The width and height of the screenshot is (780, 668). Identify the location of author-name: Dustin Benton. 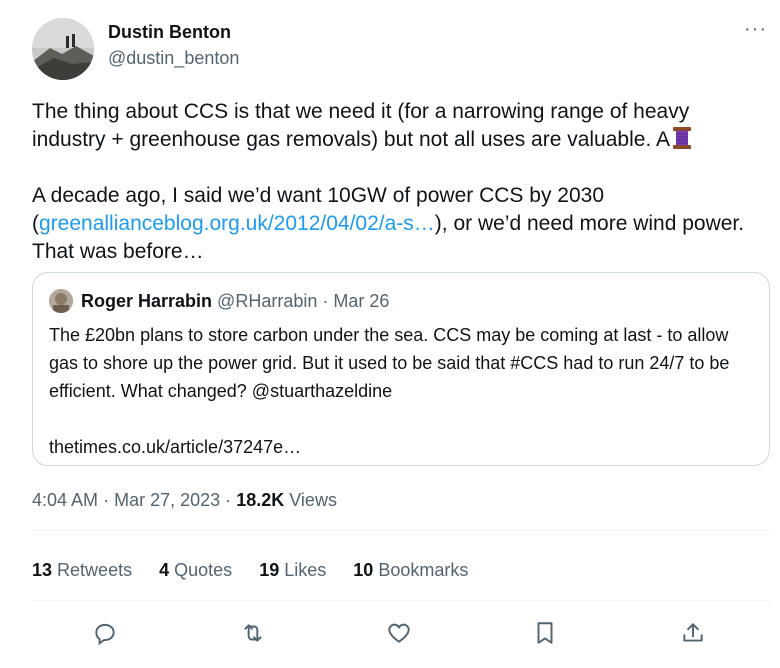
(169, 32).